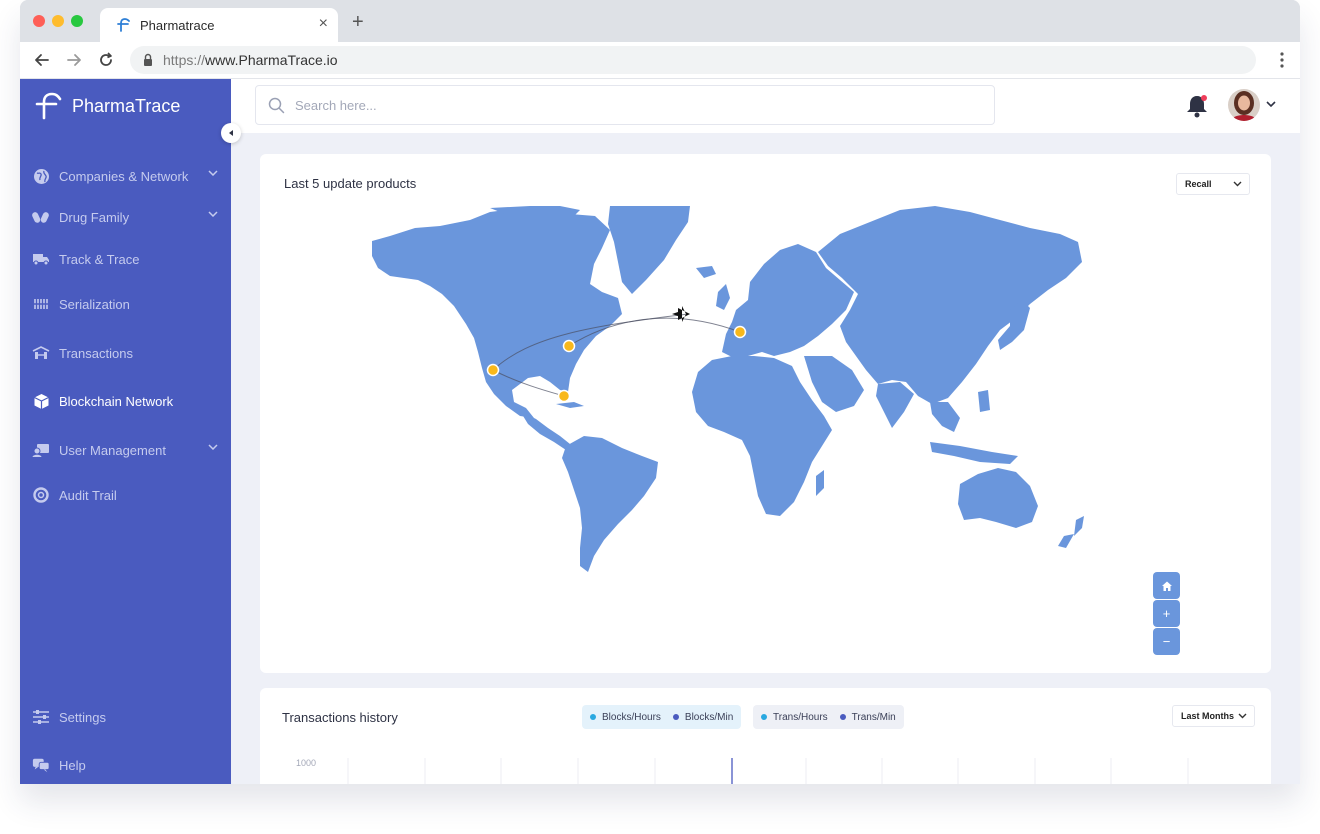 This screenshot has width=1320, height=834. What do you see at coordinates (96, 353) in the screenshot?
I see `sidebar-item-label: Transactions` at bounding box center [96, 353].